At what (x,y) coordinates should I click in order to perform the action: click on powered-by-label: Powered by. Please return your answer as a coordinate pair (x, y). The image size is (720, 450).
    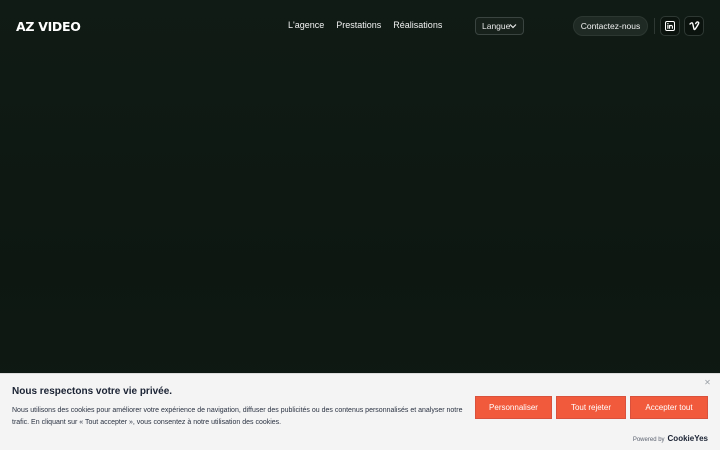
    Looking at the image, I should click on (648, 440).